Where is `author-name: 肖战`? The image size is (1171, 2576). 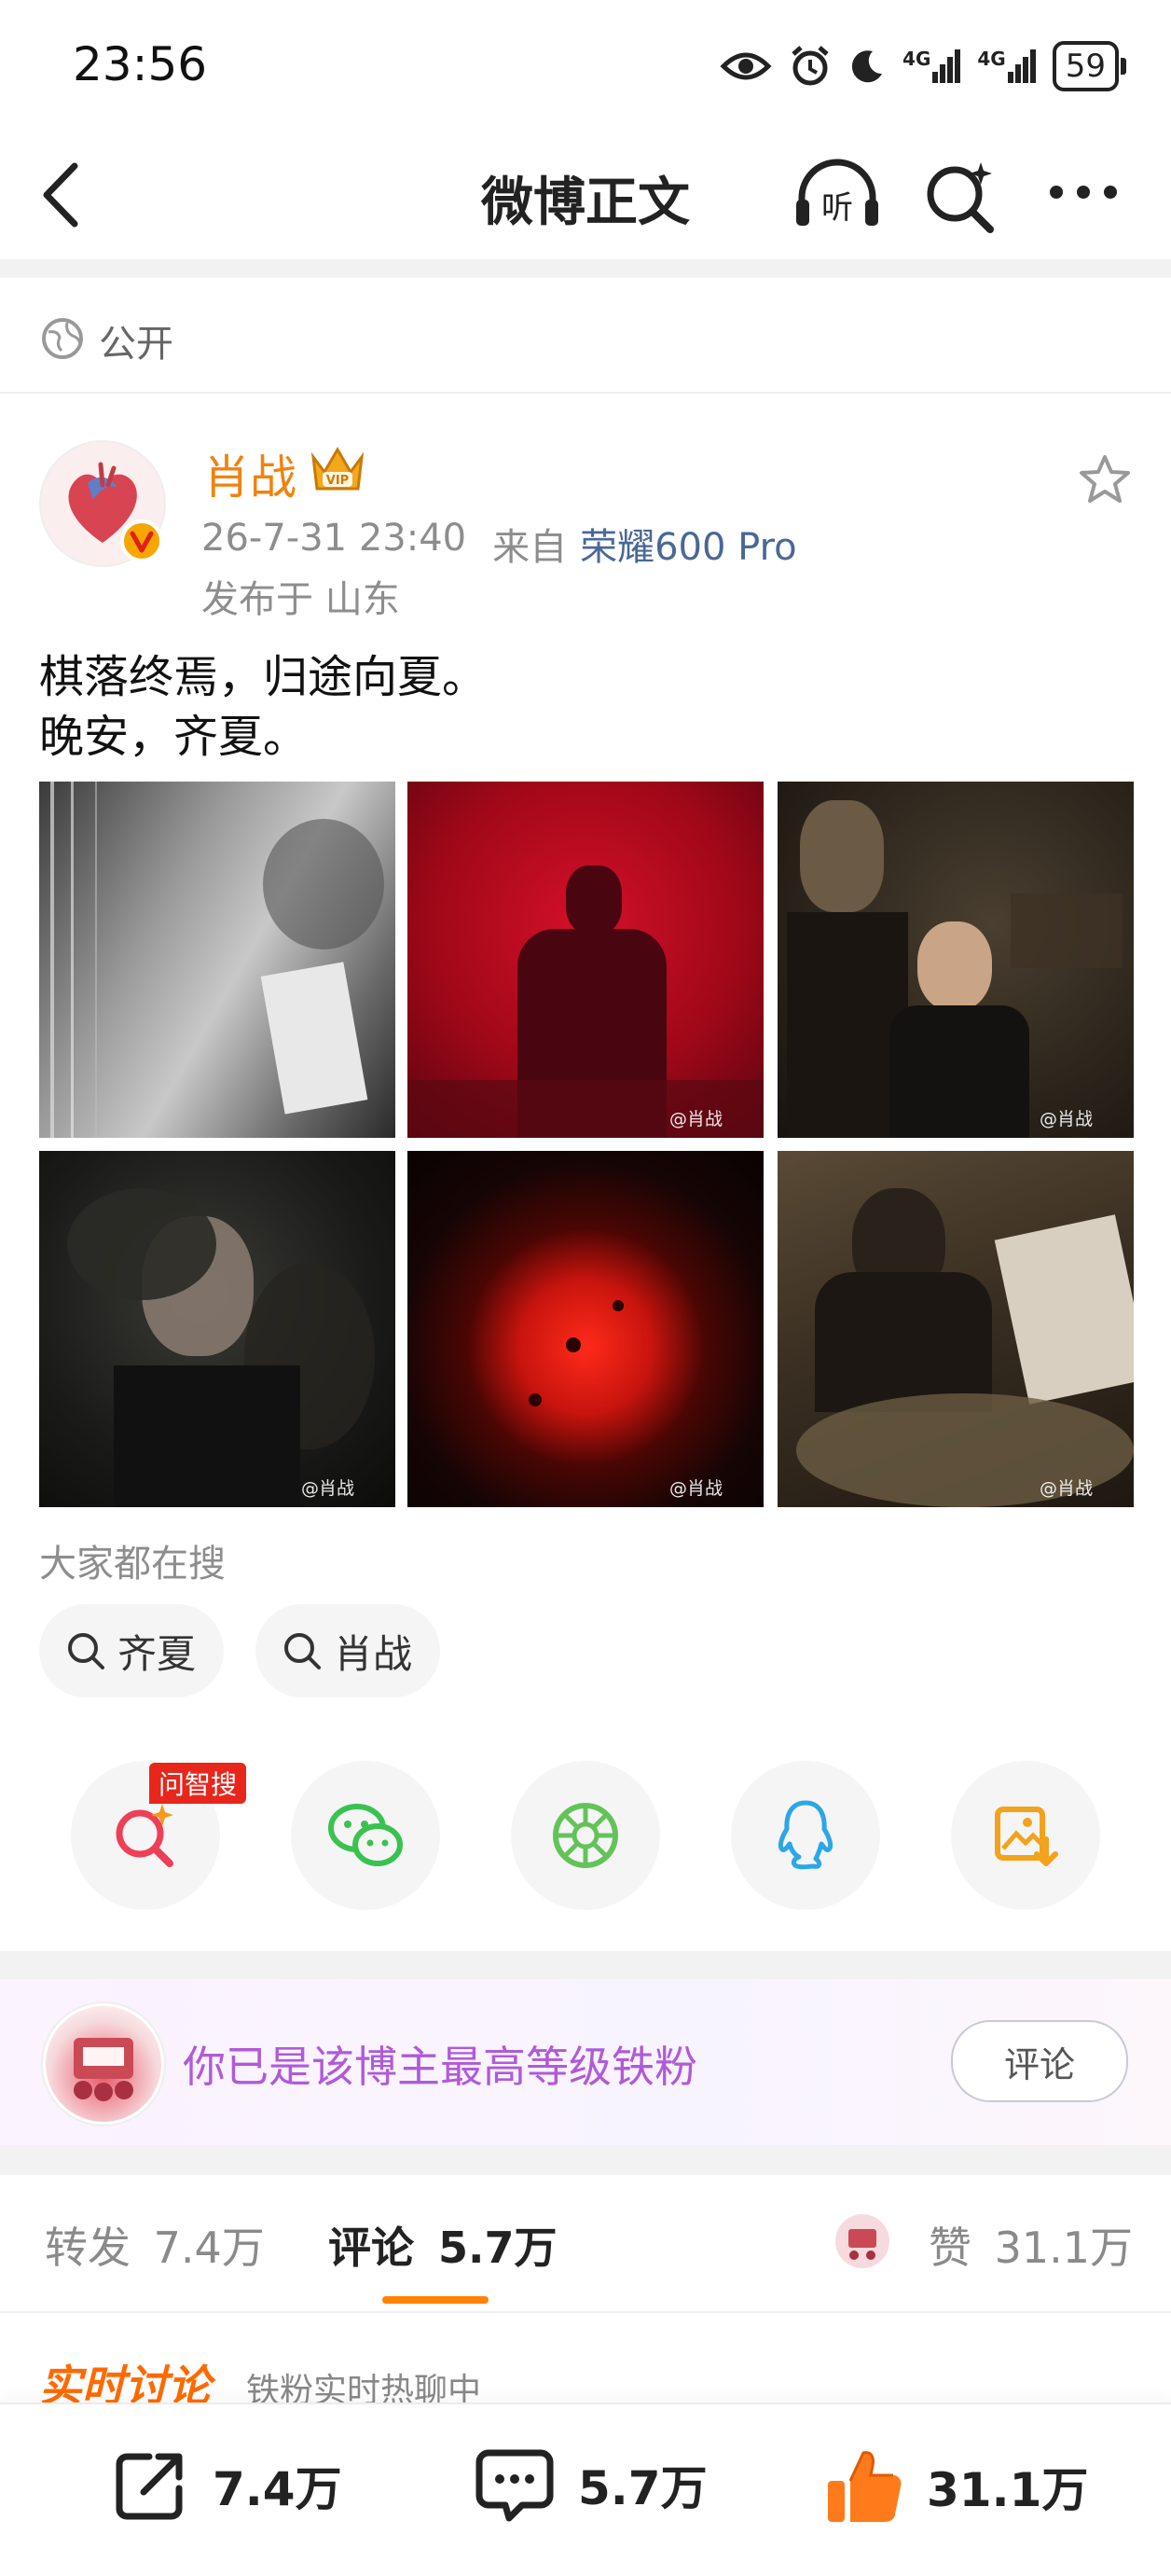
author-name: 肖战 is located at coordinates (249, 473).